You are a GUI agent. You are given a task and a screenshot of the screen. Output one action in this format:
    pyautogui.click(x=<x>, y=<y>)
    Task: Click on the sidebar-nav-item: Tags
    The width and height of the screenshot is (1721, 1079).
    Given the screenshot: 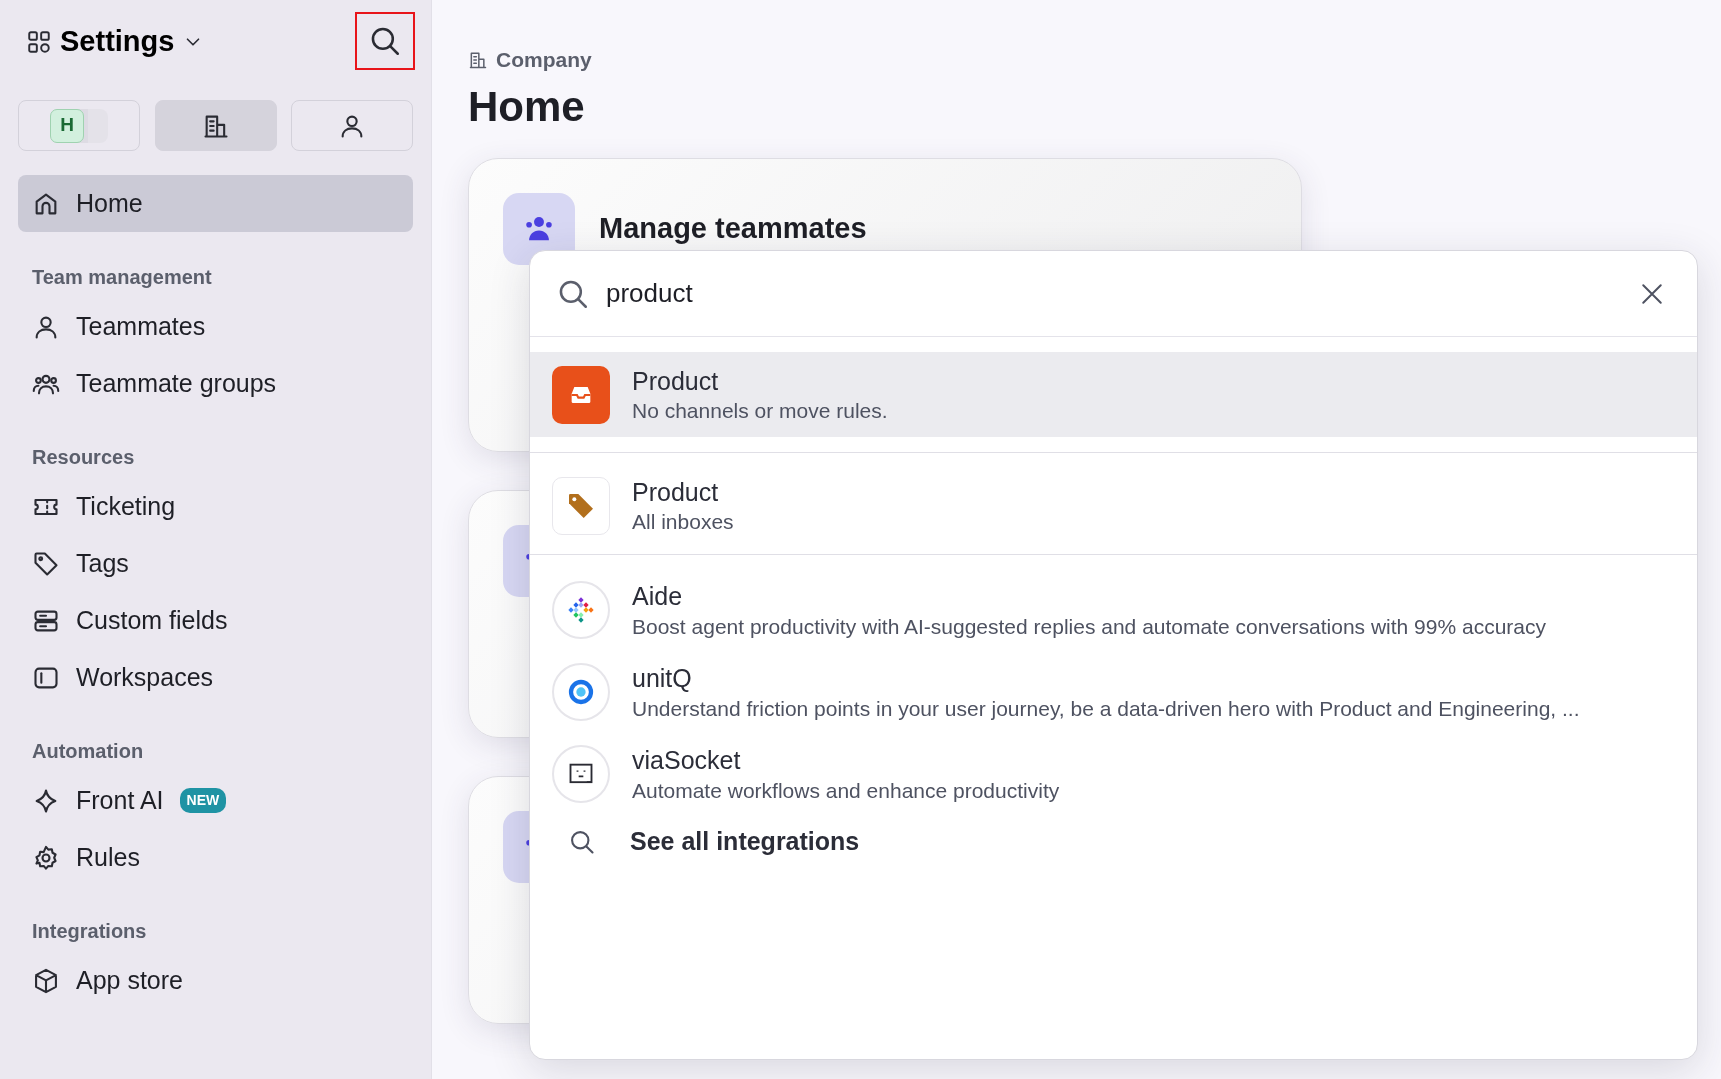 What is the action you would take?
    pyautogui.click(x=215, y=563)
    